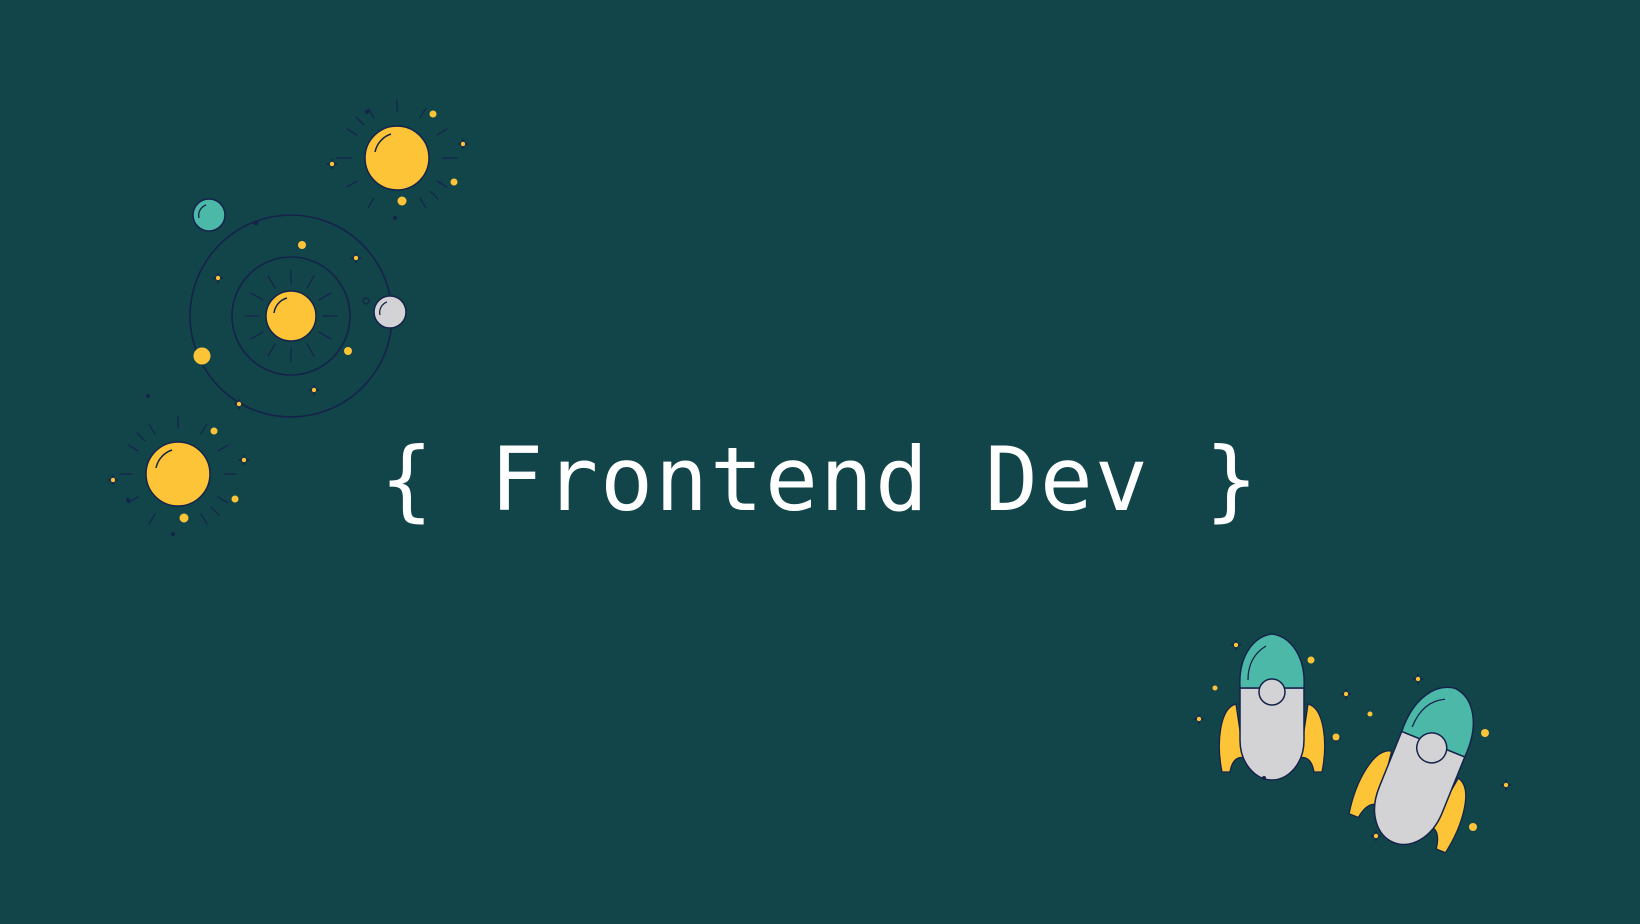 Image resolution: width=1640 pixels, height=924 pixels. What do you see at coordinates (291, 316) in the screenshot?
I see `solar-system-icon` at bounding box center [291, 316].